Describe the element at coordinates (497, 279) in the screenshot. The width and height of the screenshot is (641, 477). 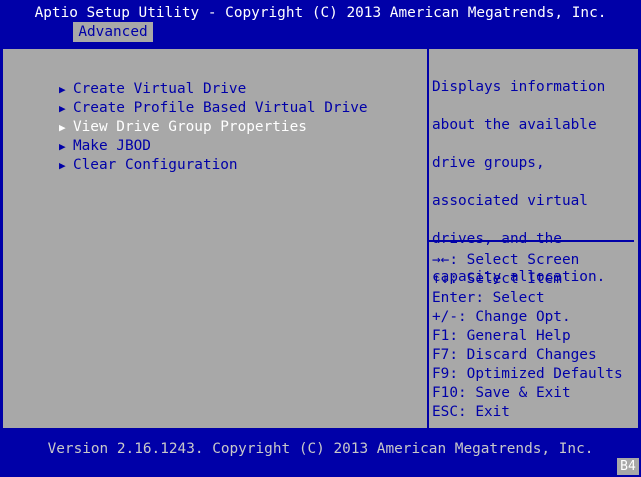
I see `key-select-item: ↑↓: Select Item` at that location.